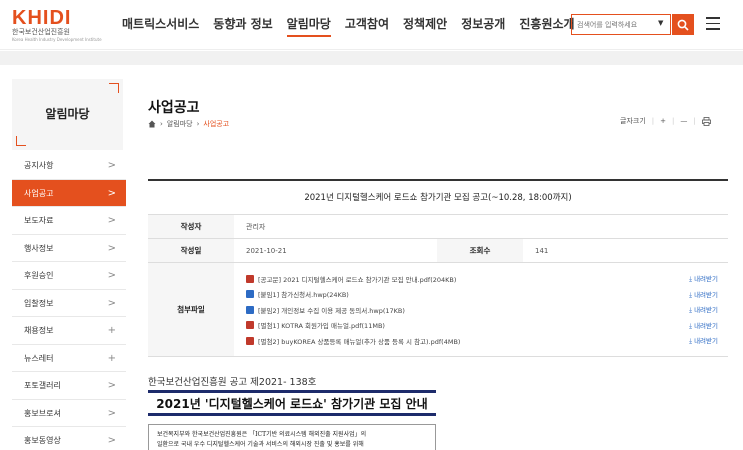 The width and height of the screenshot is (743, 450). Describe the element at coordinates (438, 227) in the screenshot. I see `table-row: 작성자 관리자` at that location.